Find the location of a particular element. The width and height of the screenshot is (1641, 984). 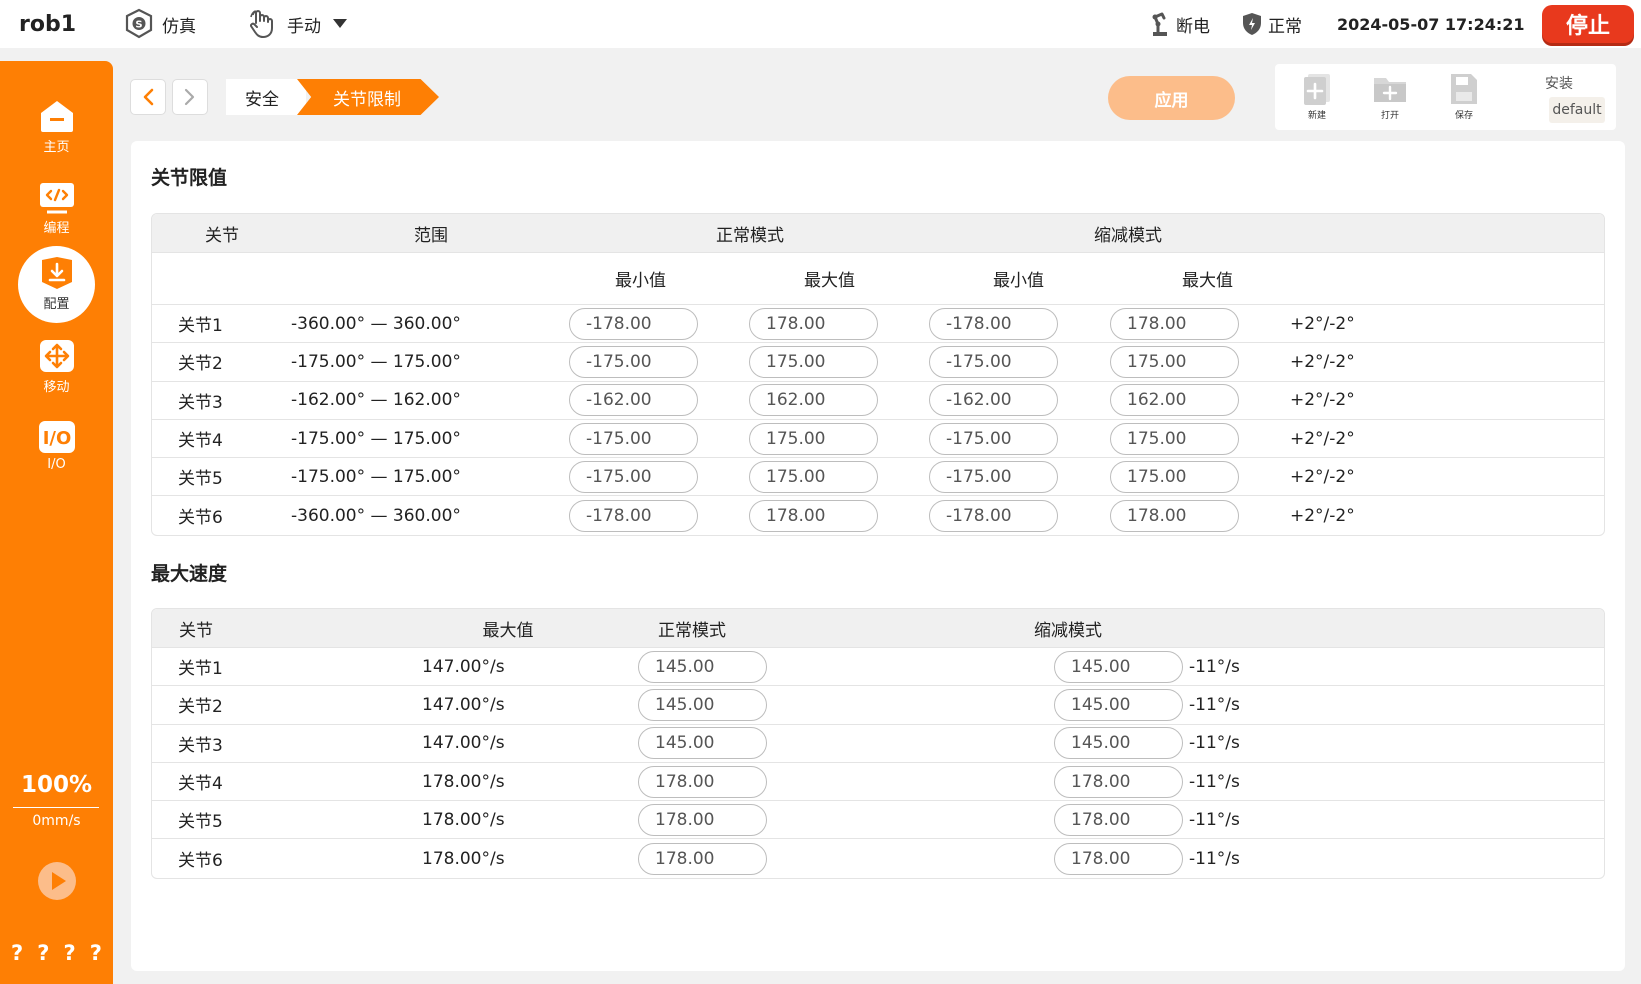

sidebar-item-programming: 编程 is located at coordinates (56, 209).